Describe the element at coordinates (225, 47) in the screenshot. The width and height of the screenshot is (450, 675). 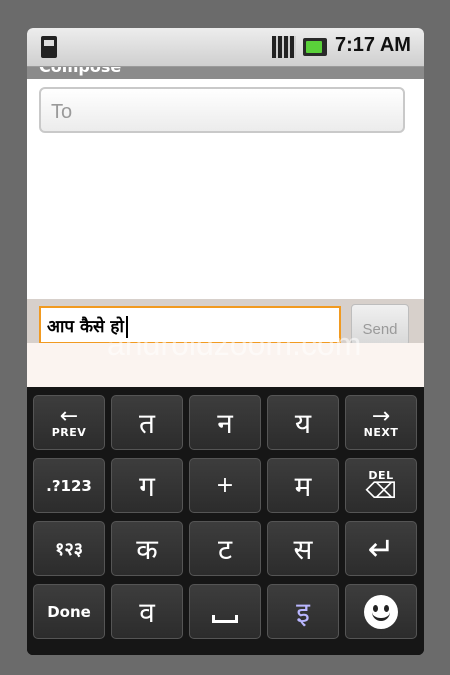
I see `status-bar: 7:17 AM` at that location.